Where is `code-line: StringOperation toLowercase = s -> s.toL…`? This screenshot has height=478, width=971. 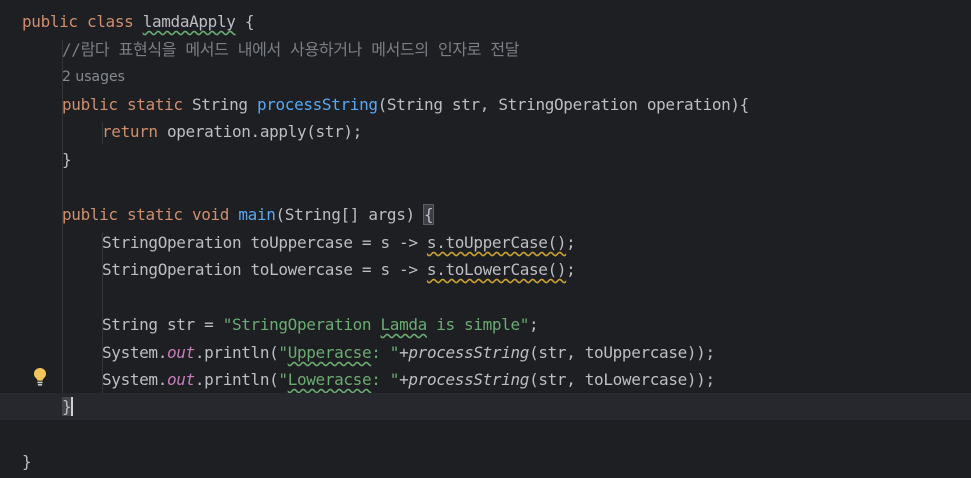 code-line: StringOperation toLowercase = s -> s.toL… is located at coordinates (485, 269).